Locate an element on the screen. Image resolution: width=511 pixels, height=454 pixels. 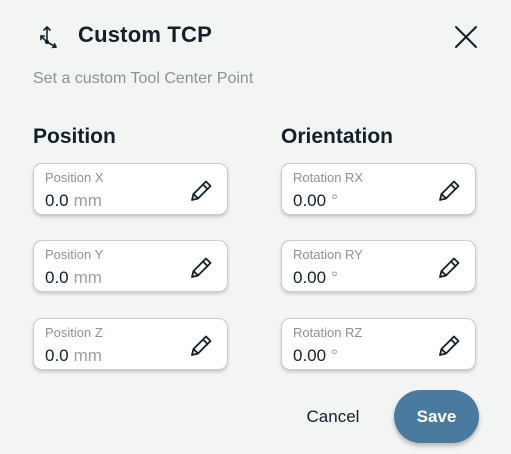
position-x-field: Position X 0.0 mm is located at coordinates (130, 189).